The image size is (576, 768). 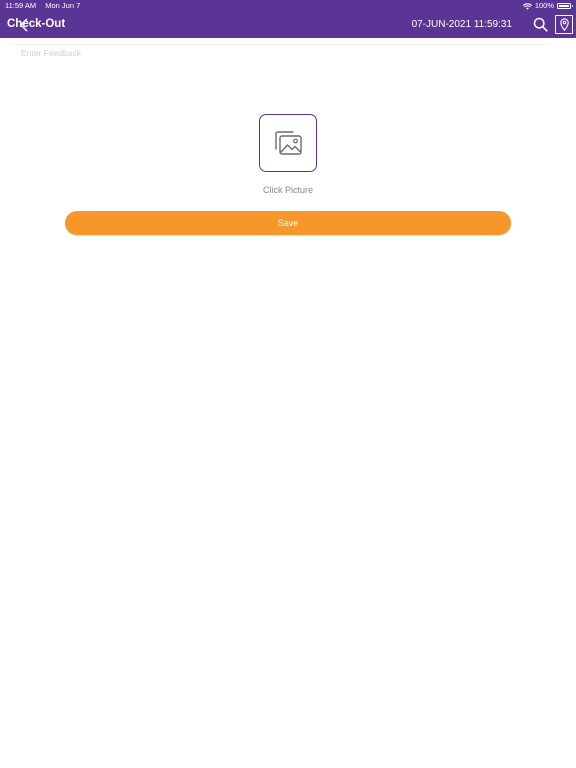 What do you see at coordinates (288, 25) in the screenshot?
I see `nav-bar: Check-Out 07-JUN-2021 11:59:31` at bounding box center [288, 25].